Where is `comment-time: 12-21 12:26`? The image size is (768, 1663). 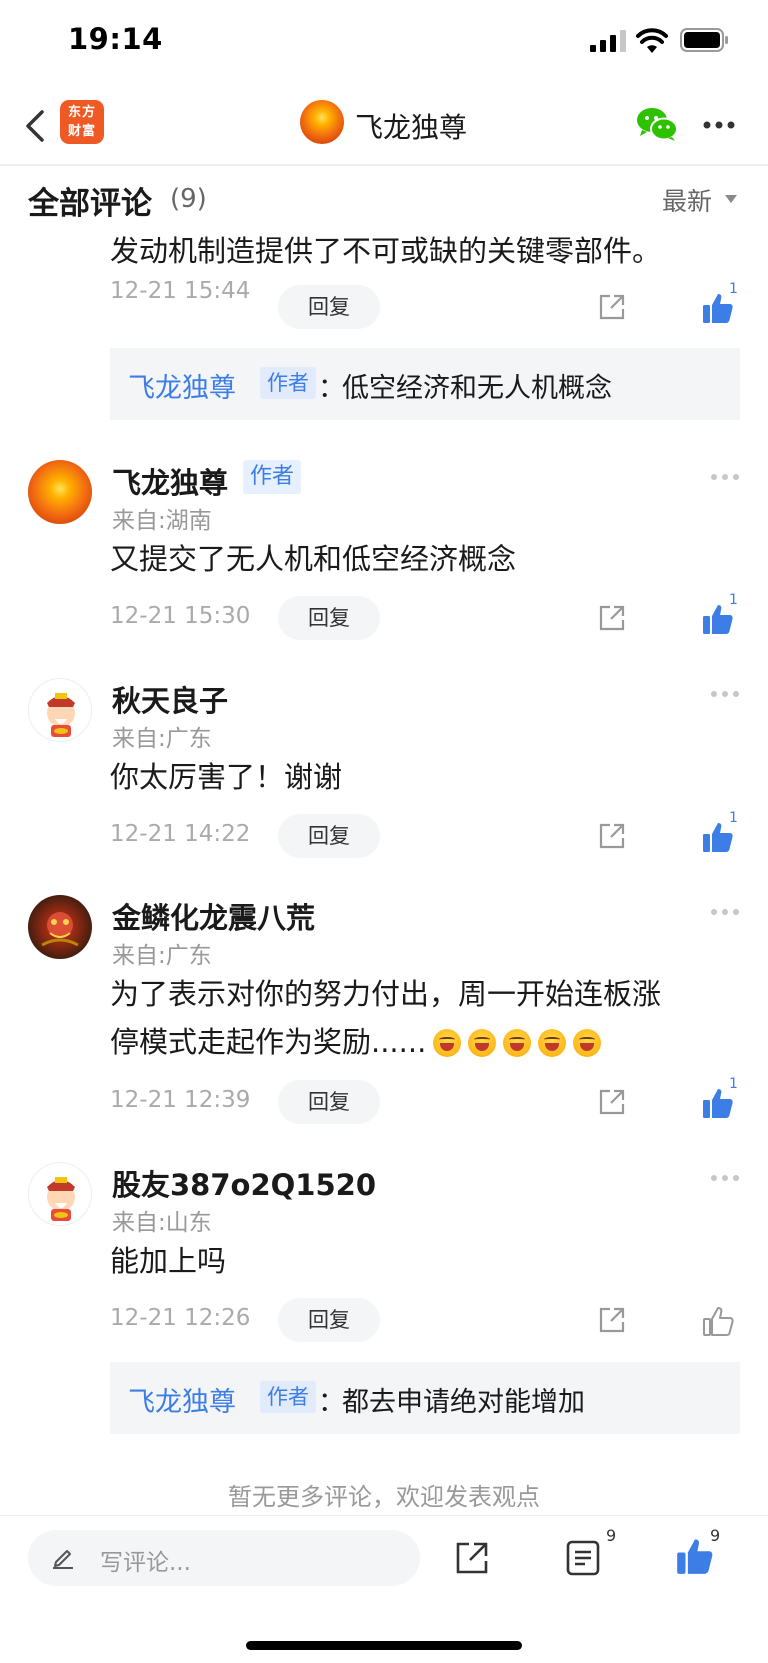
comment-time: 12-21 12:26 is located at coordinates (180, 1318).